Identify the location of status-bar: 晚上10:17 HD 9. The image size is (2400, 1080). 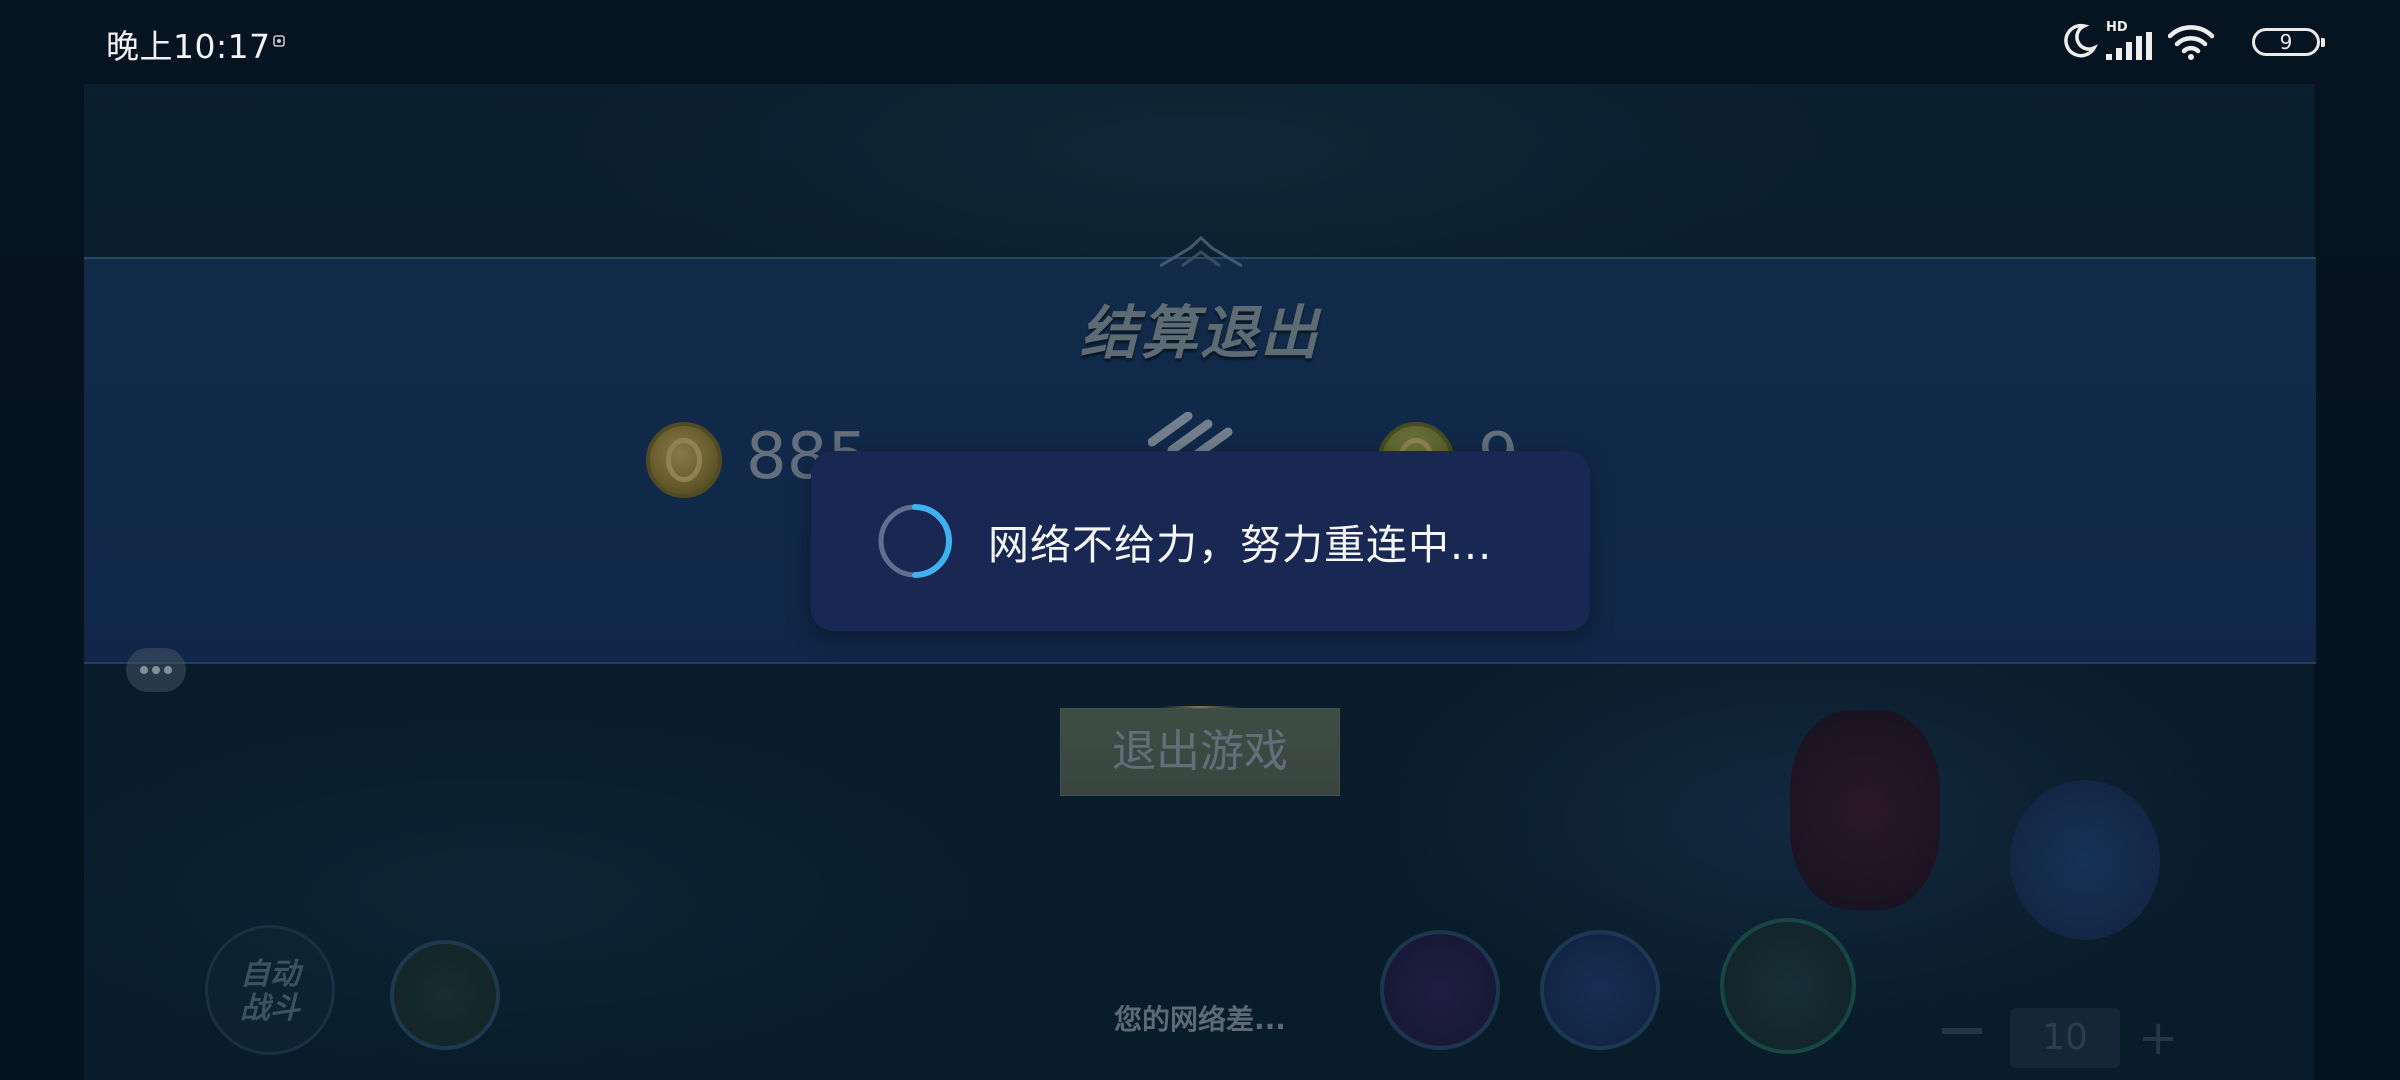
(1200, 42).